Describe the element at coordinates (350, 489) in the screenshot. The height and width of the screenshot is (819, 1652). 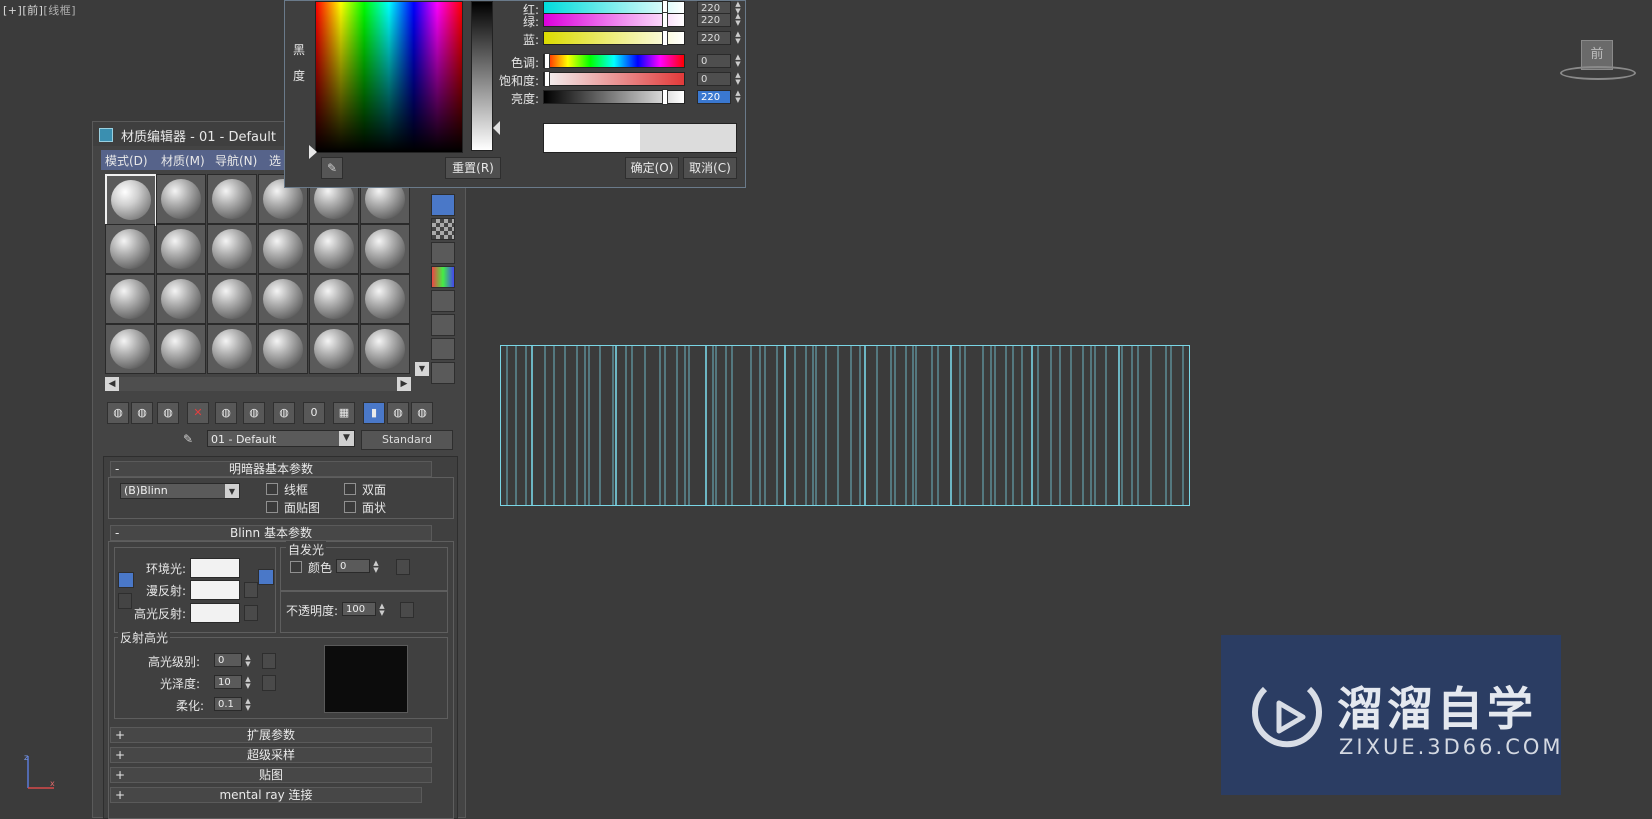
I see `two-sided-checkbox` at that location.